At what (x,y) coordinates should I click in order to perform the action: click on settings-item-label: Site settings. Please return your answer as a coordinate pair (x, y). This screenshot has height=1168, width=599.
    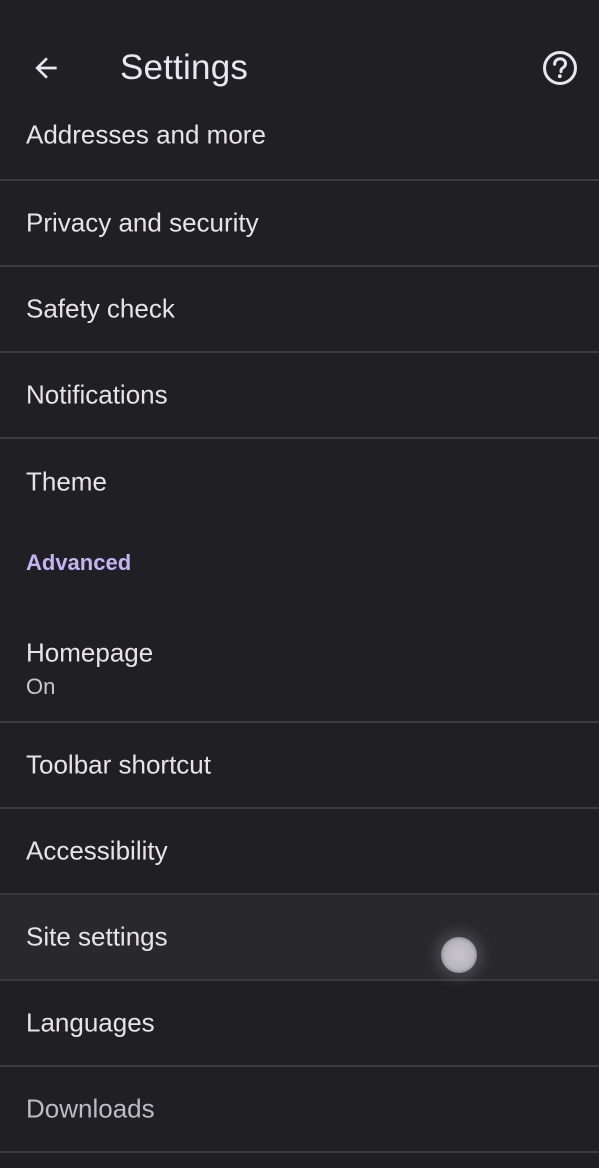
    Looking at the image, I should click on (97, 936).